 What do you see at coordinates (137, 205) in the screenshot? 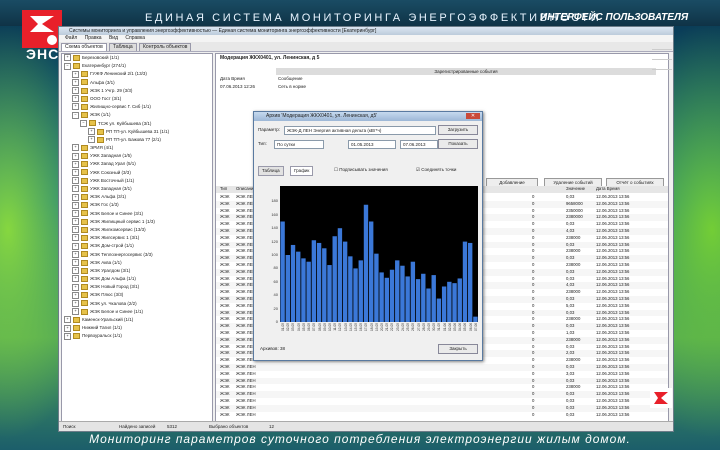
I see `tree-item: + ЖЭК Гос (1/3)` at bounding box center [137, 205].